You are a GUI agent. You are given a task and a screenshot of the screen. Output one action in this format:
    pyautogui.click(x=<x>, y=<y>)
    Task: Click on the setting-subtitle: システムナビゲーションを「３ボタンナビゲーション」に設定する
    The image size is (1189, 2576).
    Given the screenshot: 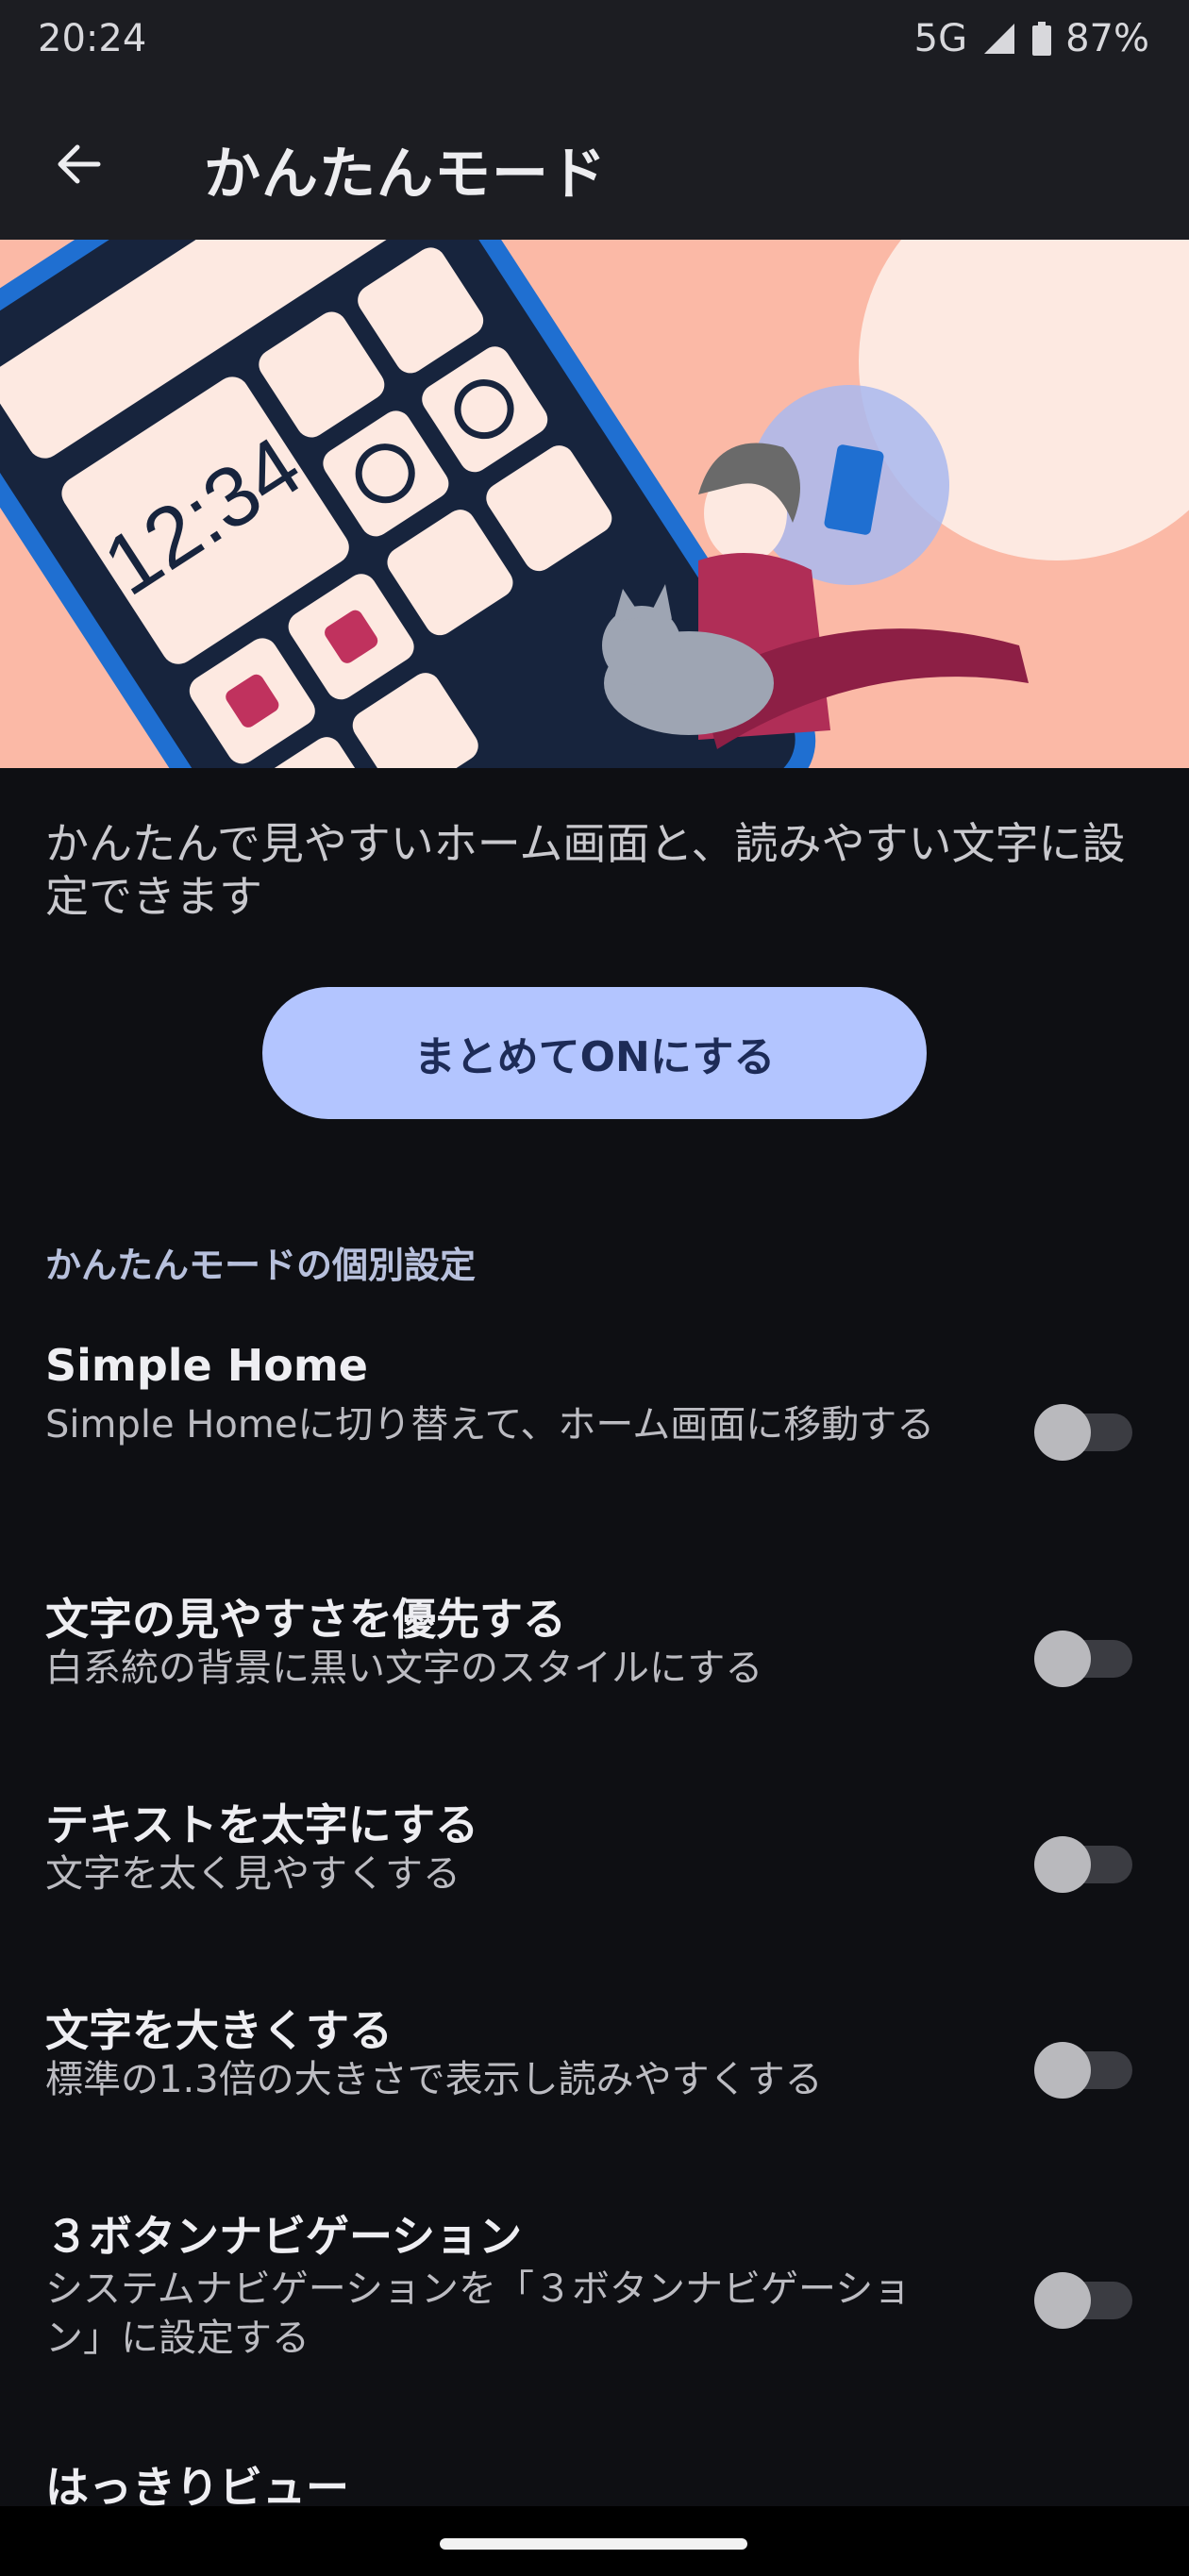 What is the action you would take?
    pyautogui.click(x=479, y=2313)
    